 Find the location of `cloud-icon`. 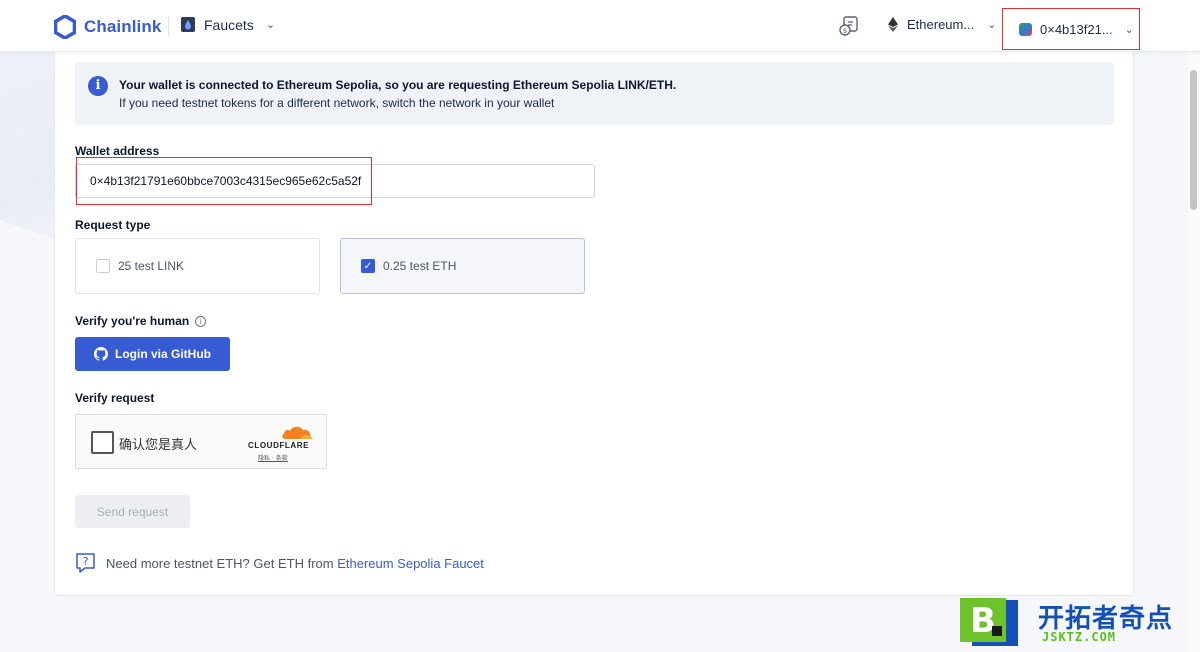

cloud-icon is located at coordinates (297, 432).